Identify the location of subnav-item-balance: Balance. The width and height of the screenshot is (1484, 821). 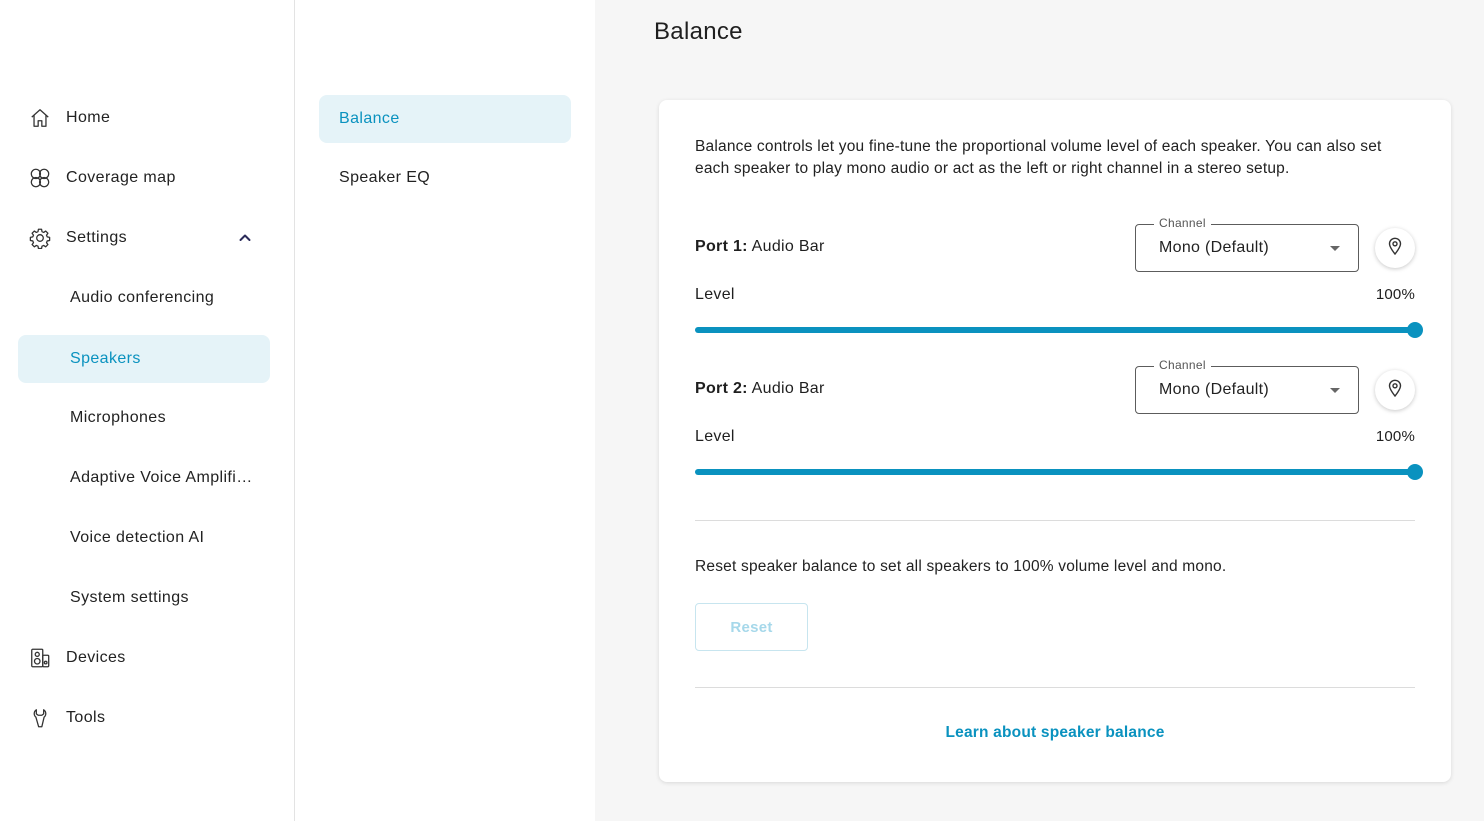
(445, 119).